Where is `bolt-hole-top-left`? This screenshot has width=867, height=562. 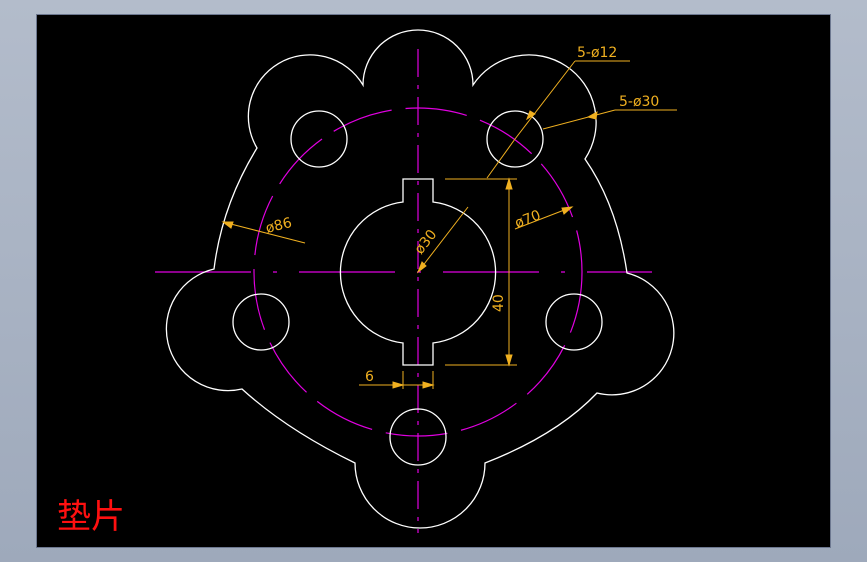 bolt-hole-top-left is located at coordinates (319, 139).